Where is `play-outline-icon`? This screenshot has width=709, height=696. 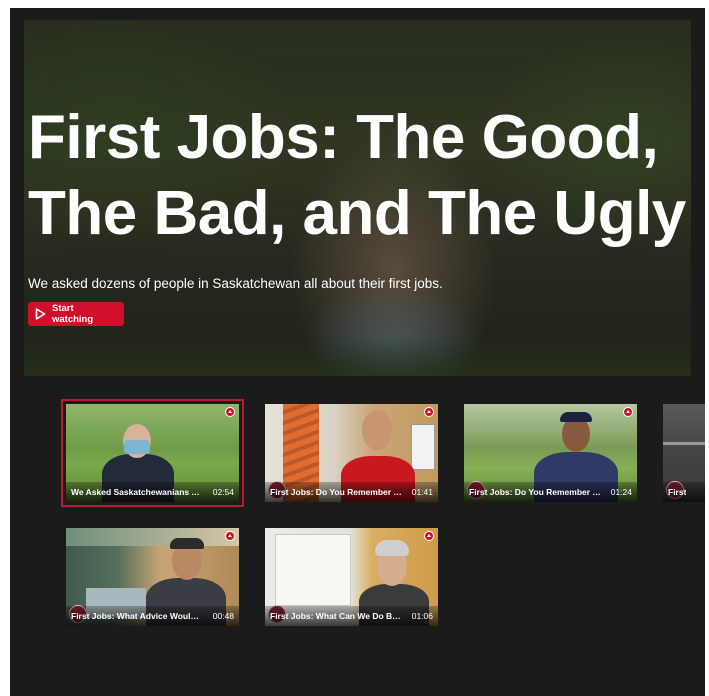
play-outline-icon is located at coordinates (40, 314).